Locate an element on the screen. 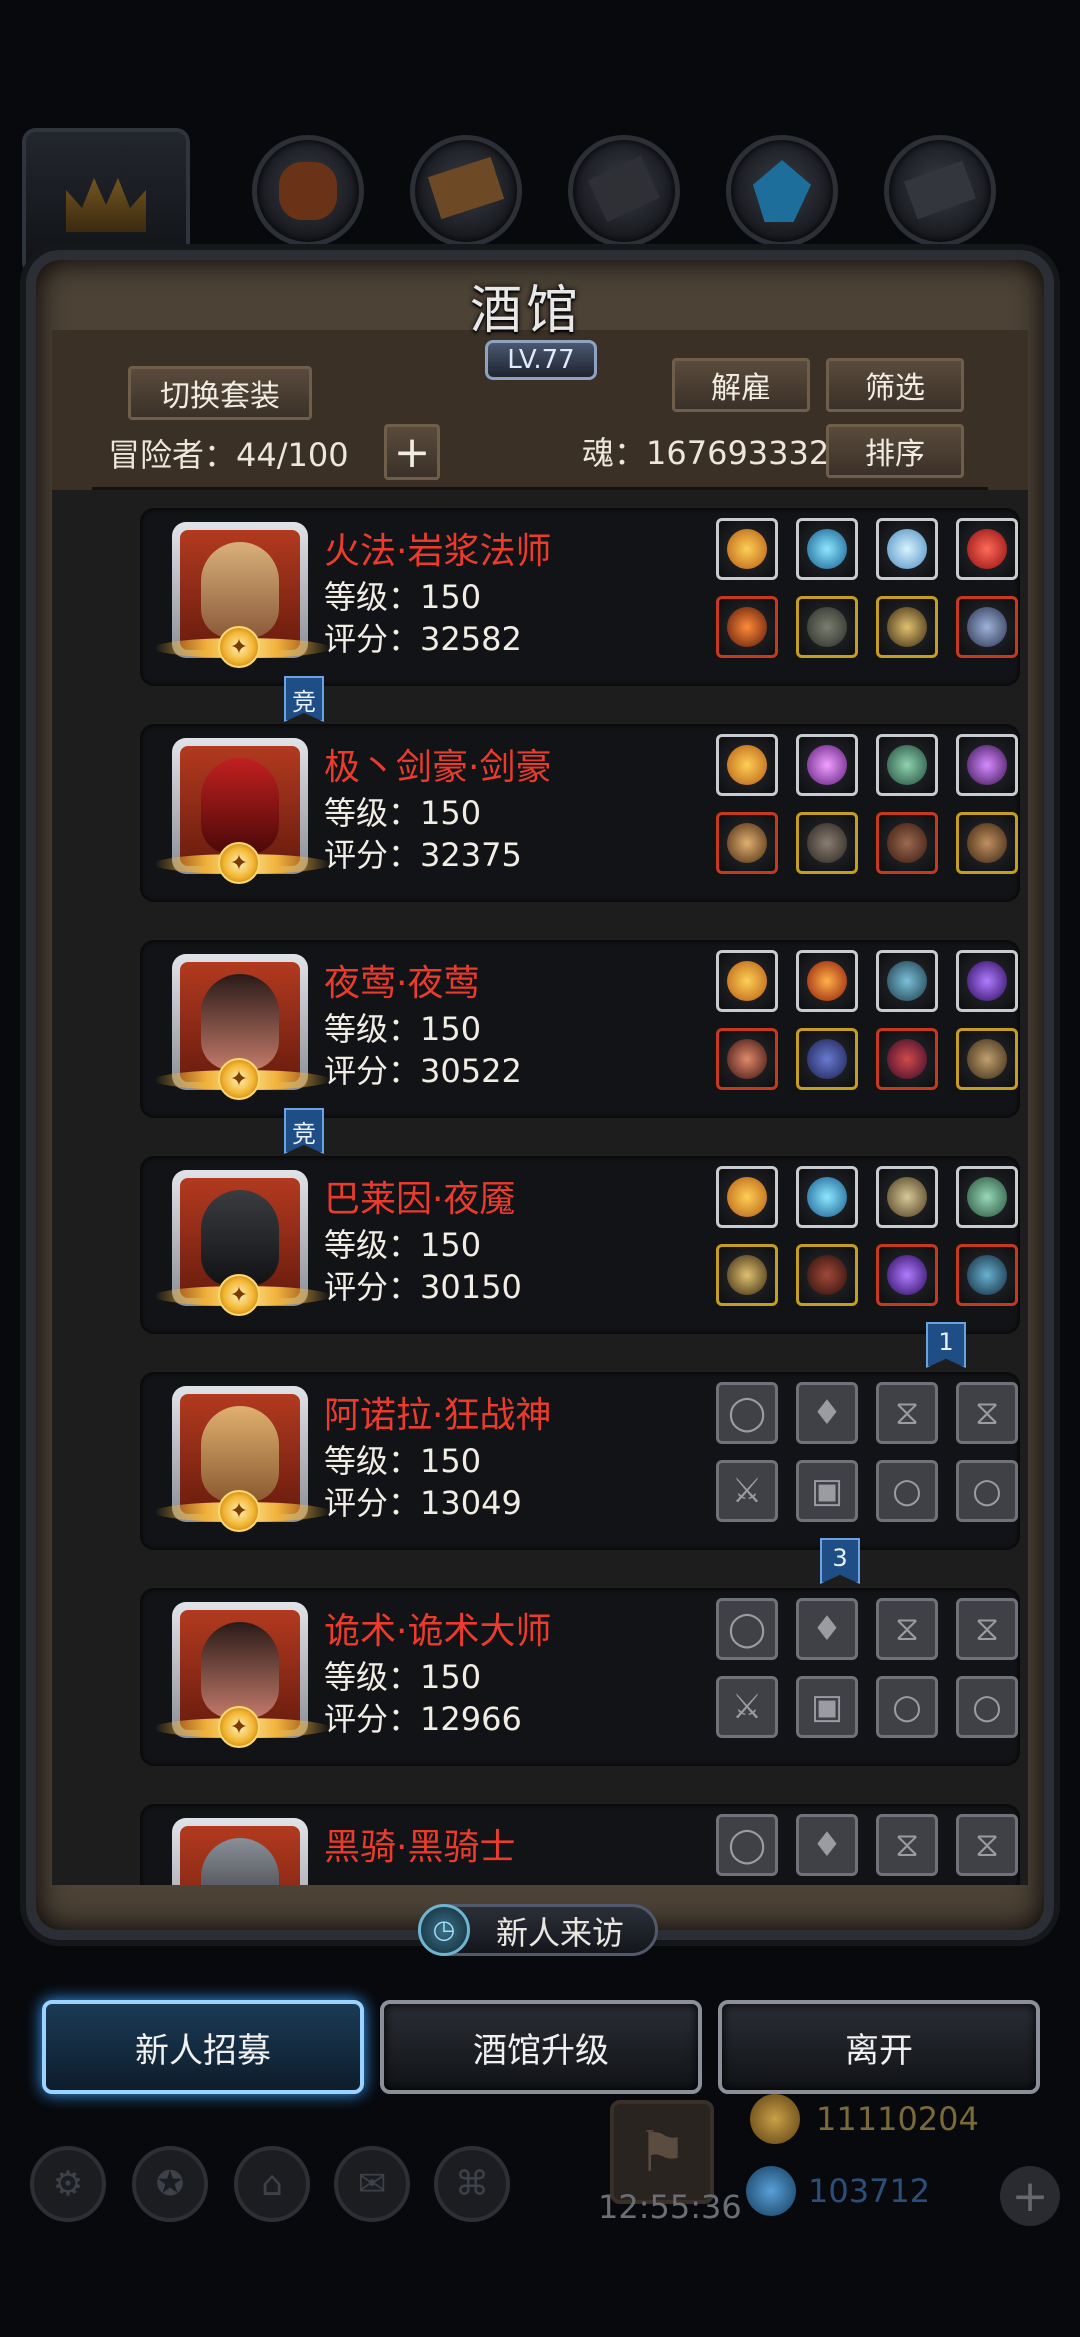  dismiss-button: 解雇 is located at coordinates (741, 385).